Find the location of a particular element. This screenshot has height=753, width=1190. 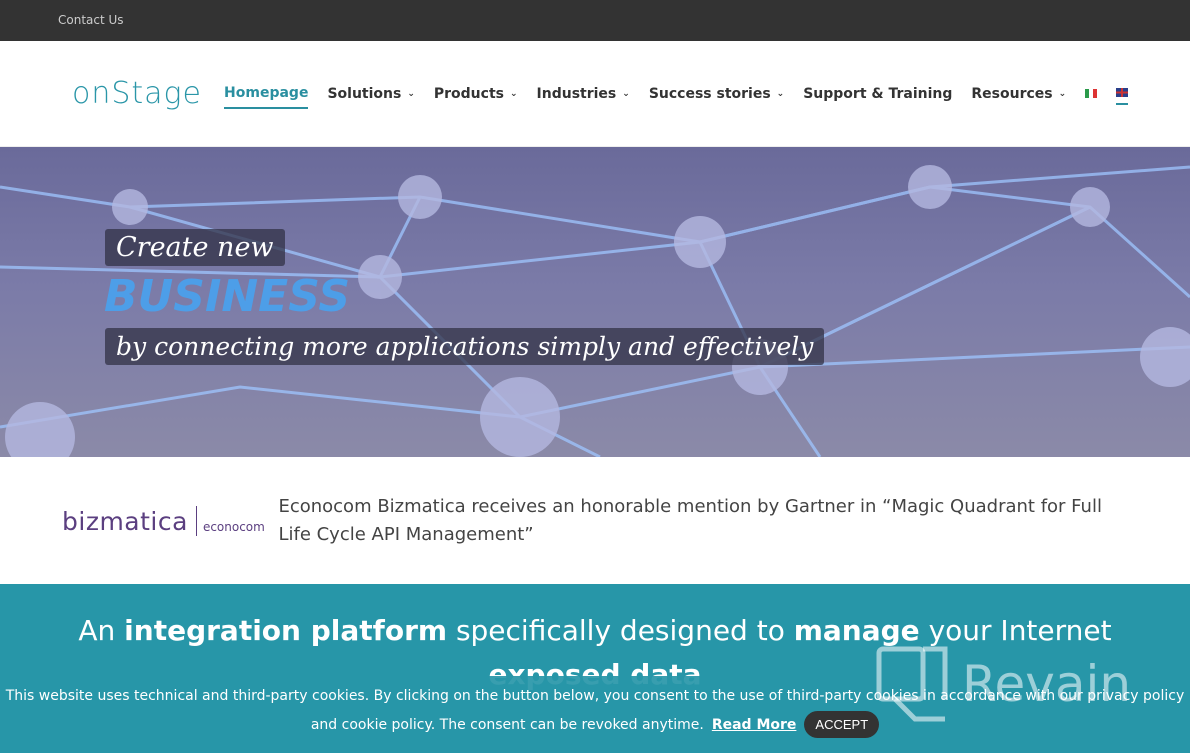

logo-divider is located at coordinates (196, 521).